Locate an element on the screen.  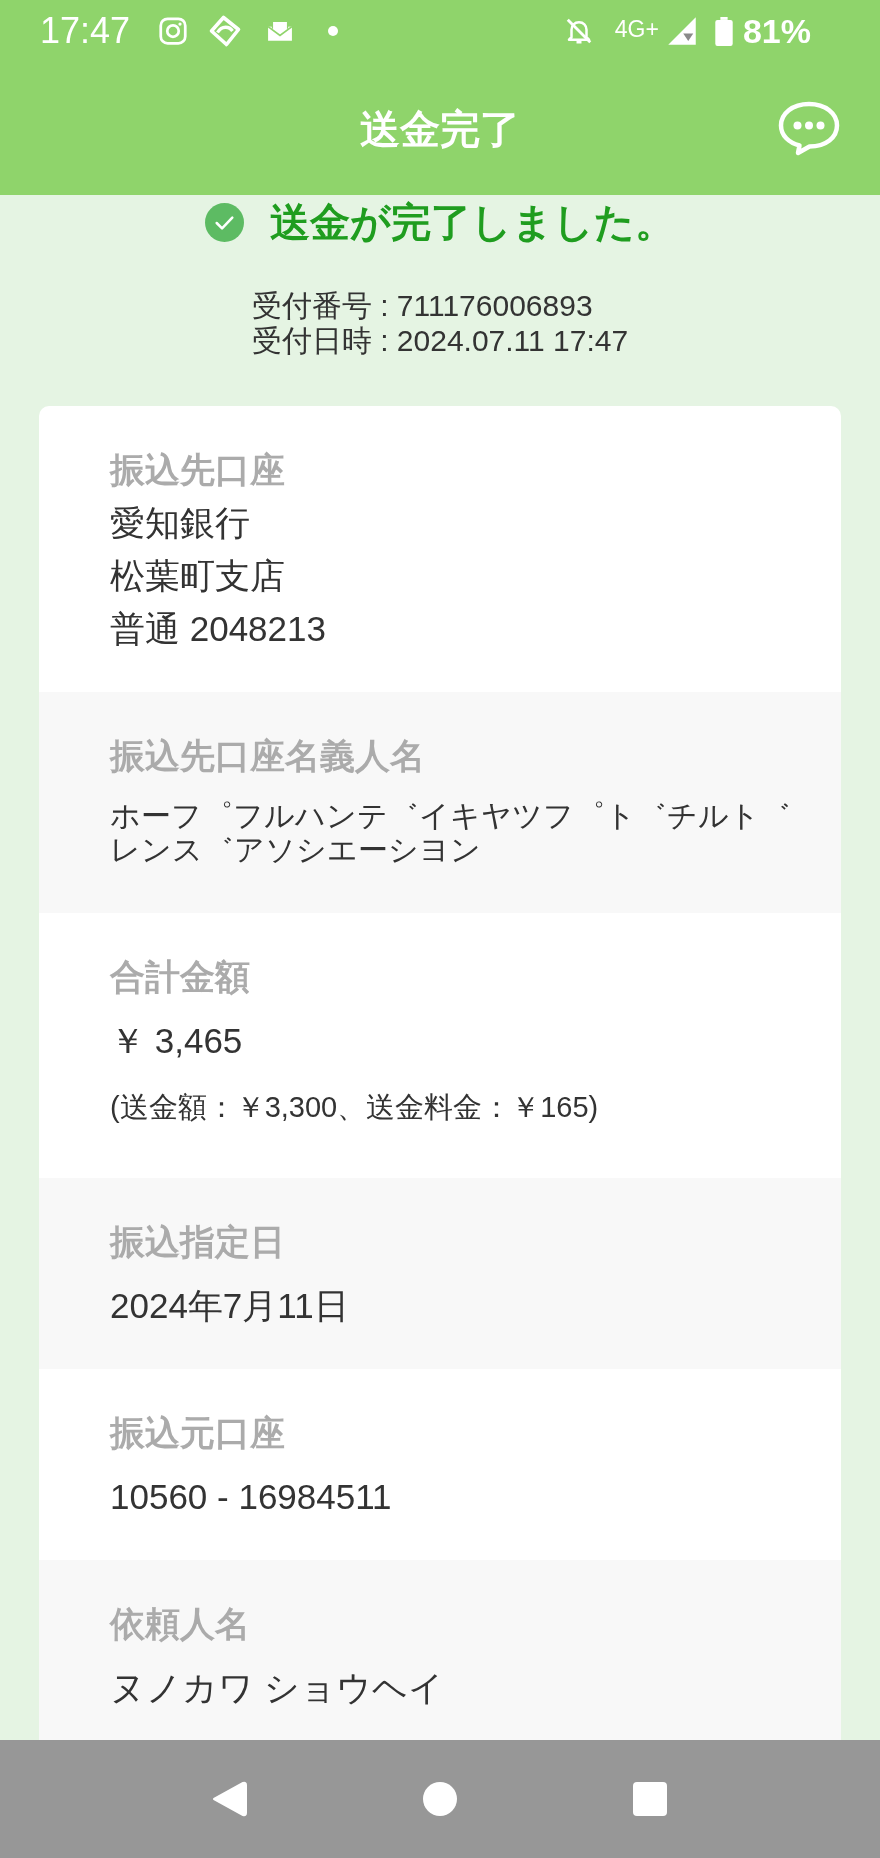
account-detail-text: 愛知銀行 is located at coordinates (180, 523).